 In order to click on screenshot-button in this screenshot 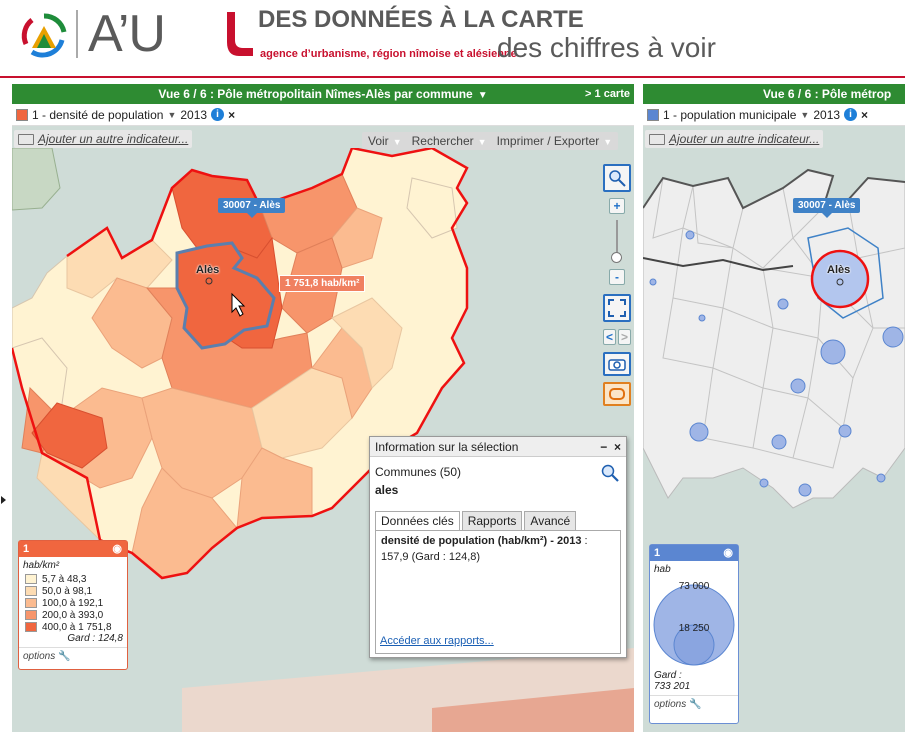, I will do `click(617, 364)`.